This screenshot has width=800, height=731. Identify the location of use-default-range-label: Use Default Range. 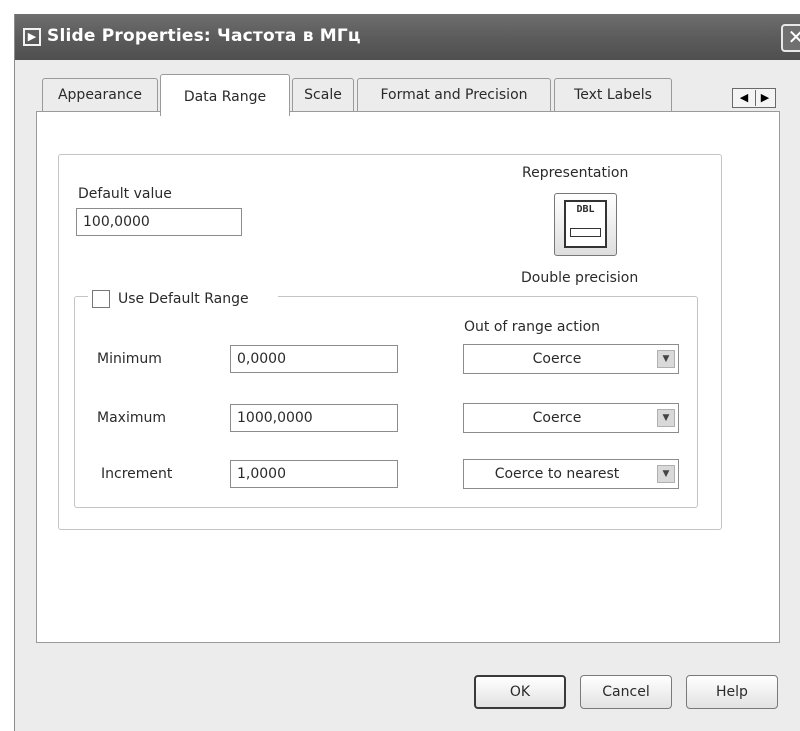
(183, 299).